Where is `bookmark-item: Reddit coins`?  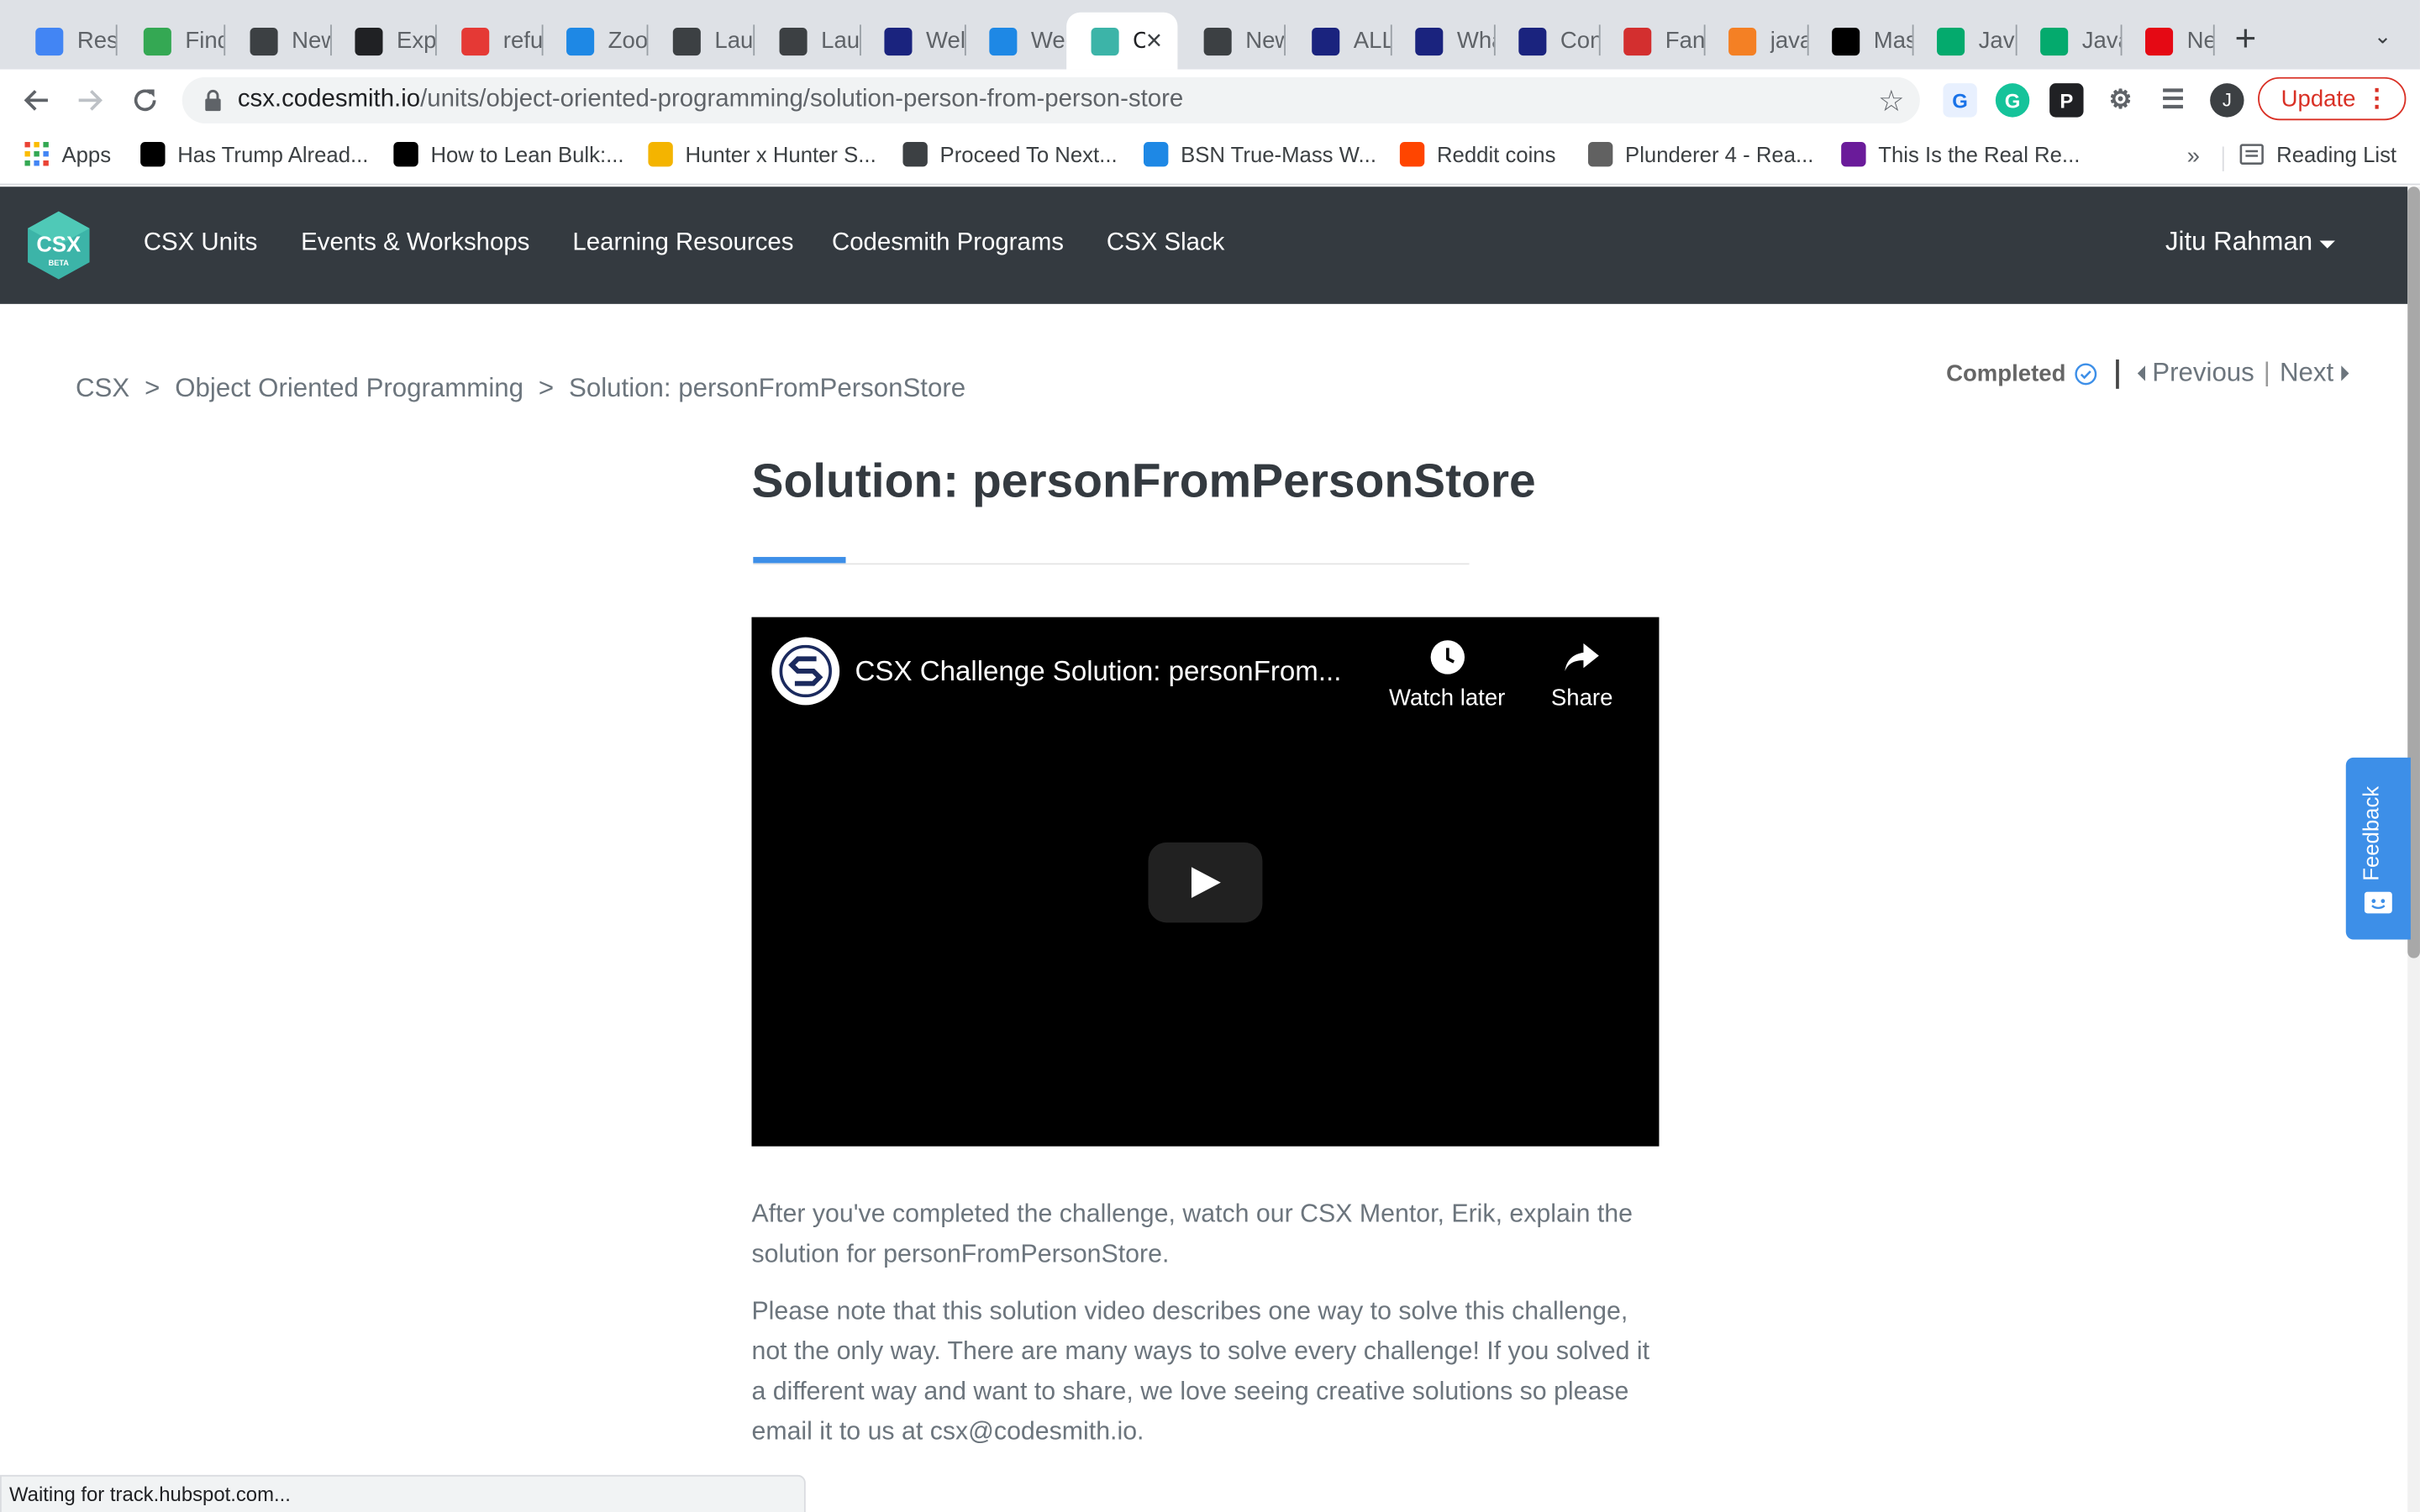 bookmark-item: Reddit coins is located at coordinates (1477, 154).